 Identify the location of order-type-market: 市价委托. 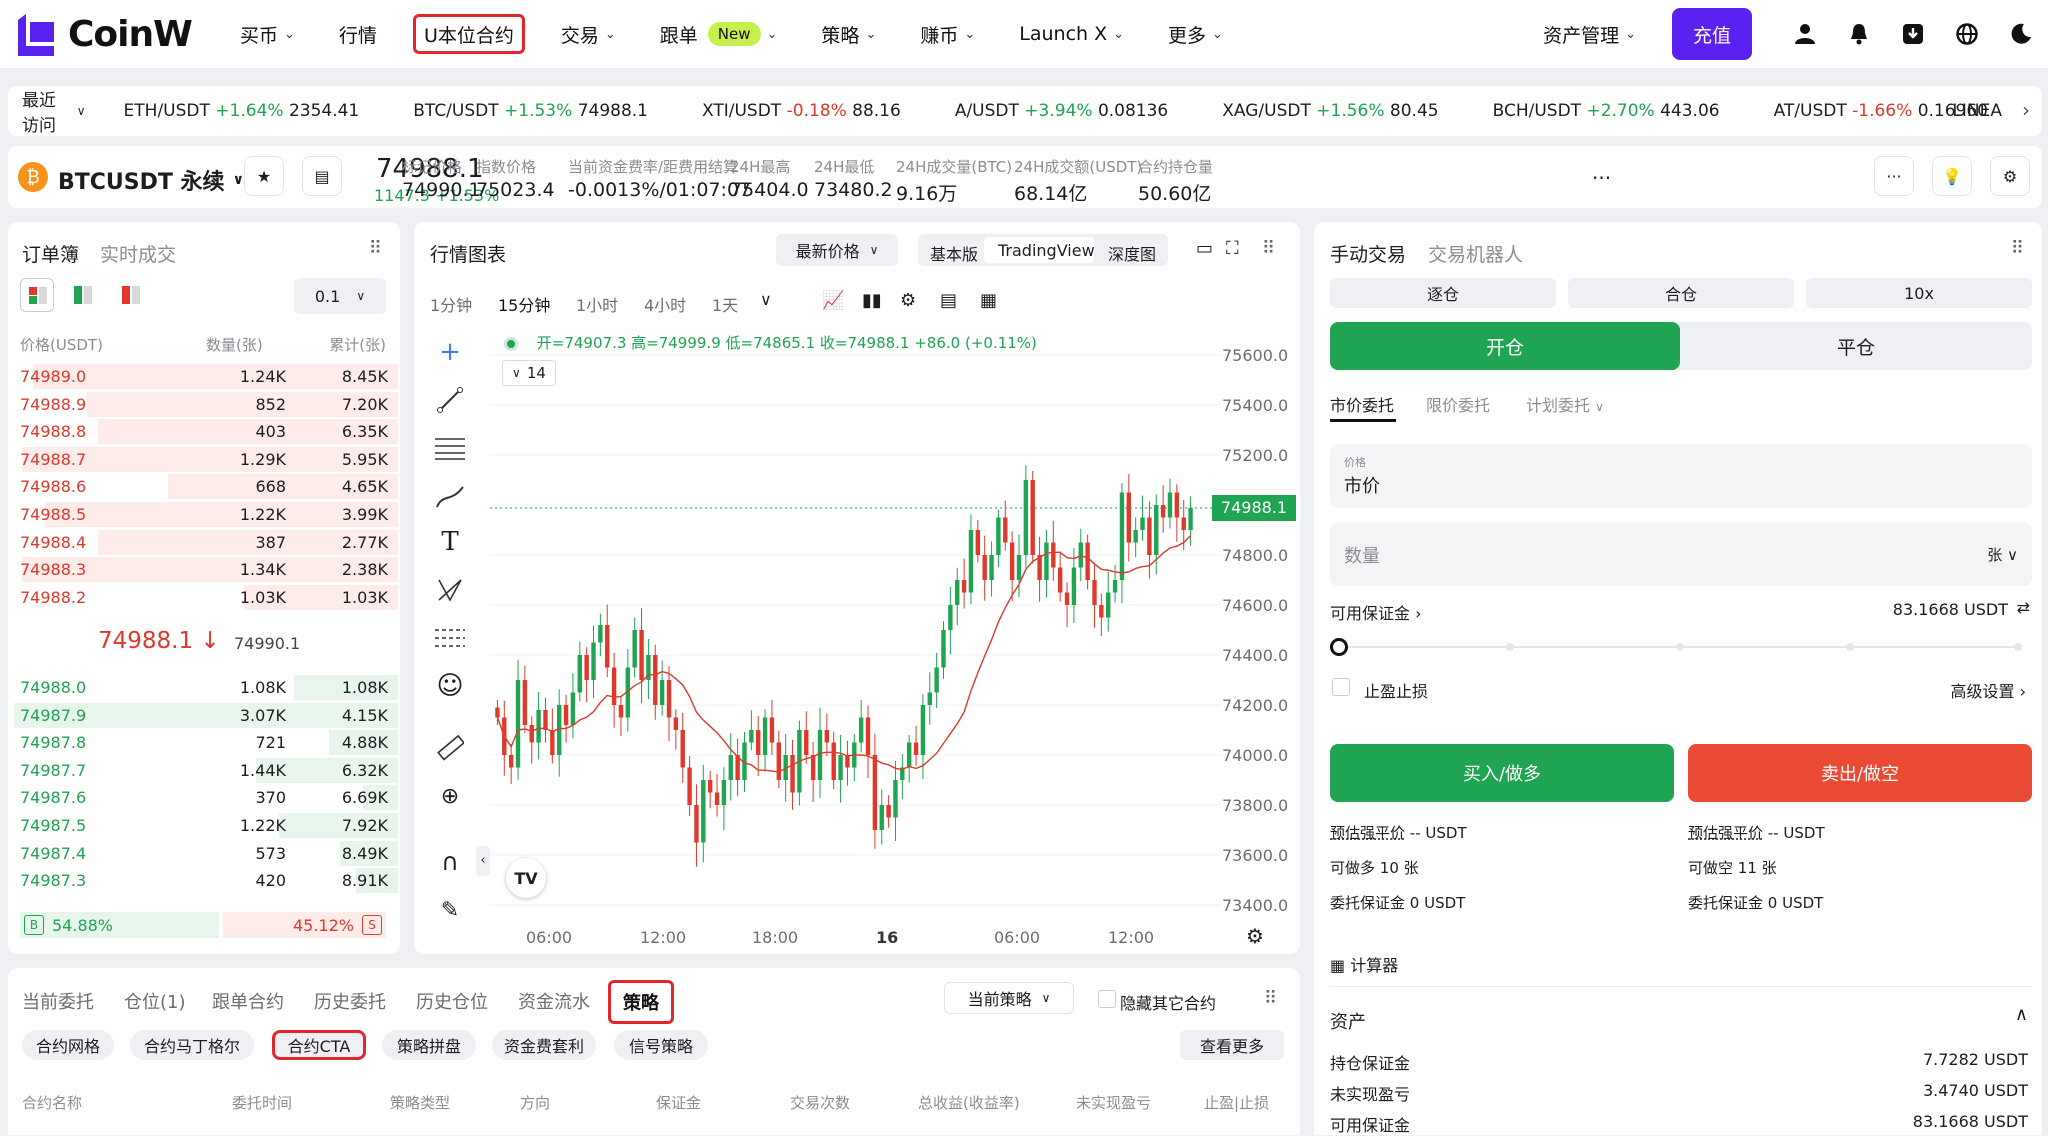
(1362, 404).